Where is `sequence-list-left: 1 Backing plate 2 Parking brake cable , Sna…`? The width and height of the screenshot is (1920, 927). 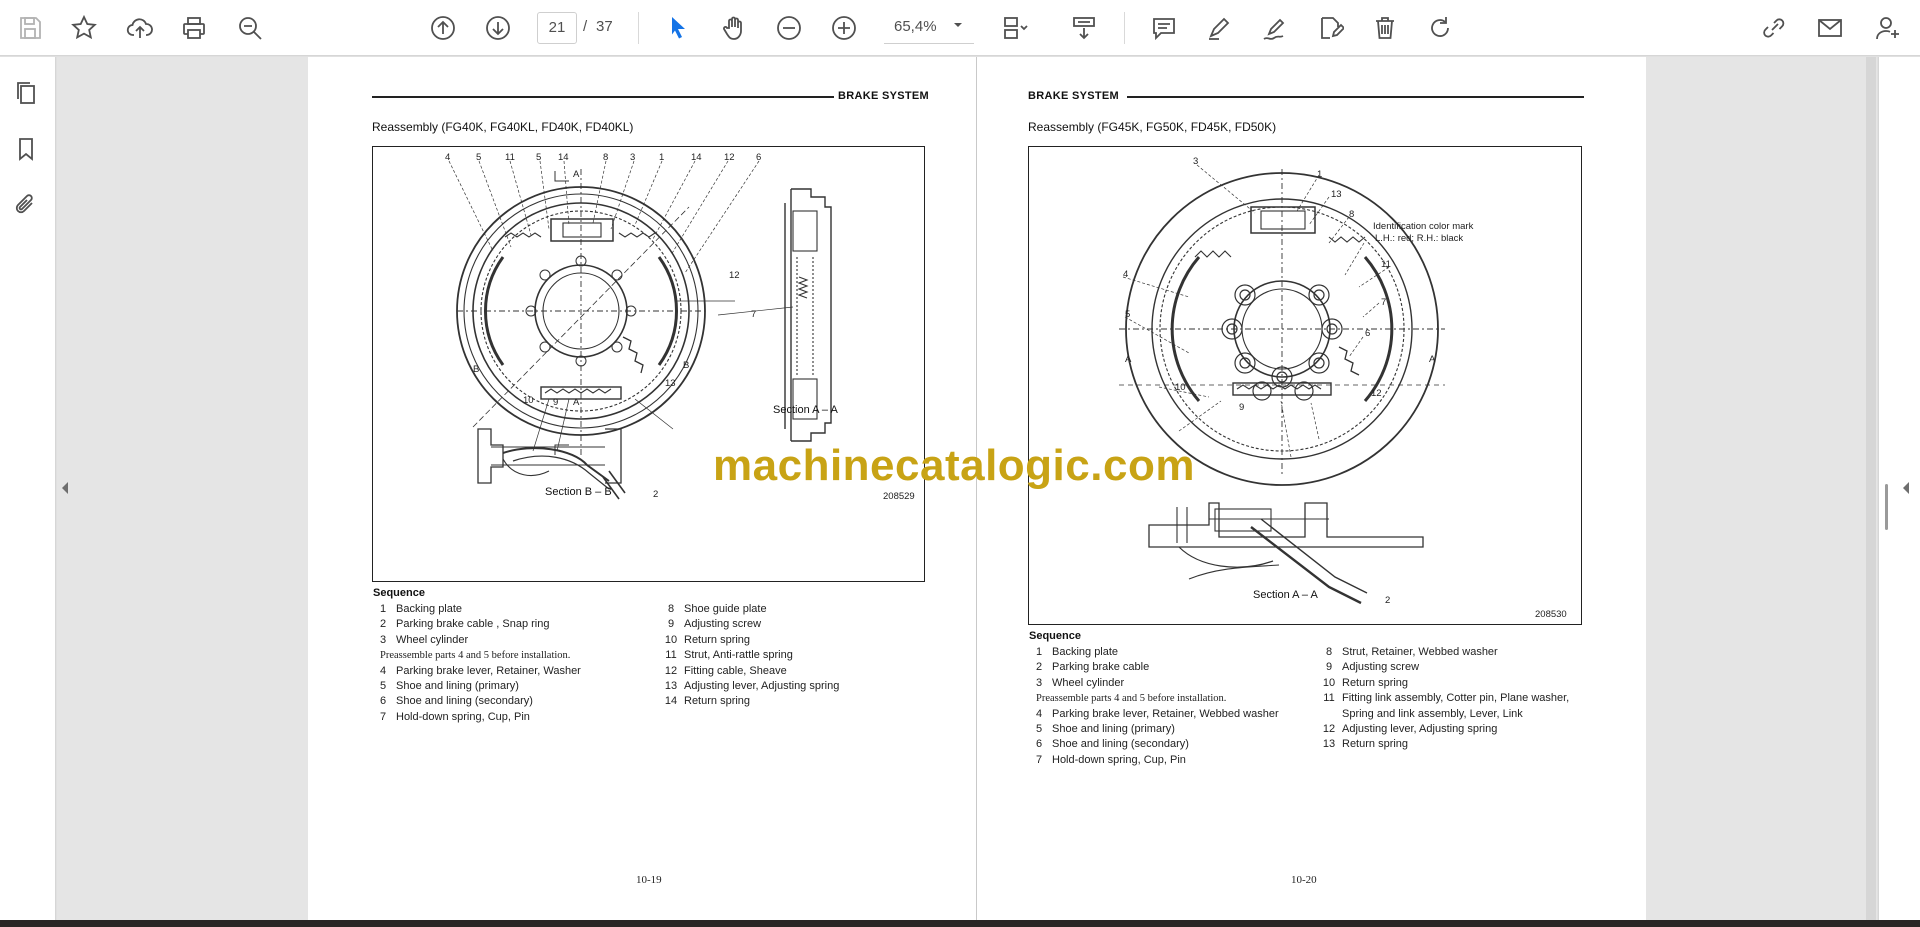 sequence-list-left: 1 Backing plate 2 Parking brake cable , Sna… is located at coordinates (475, 663).